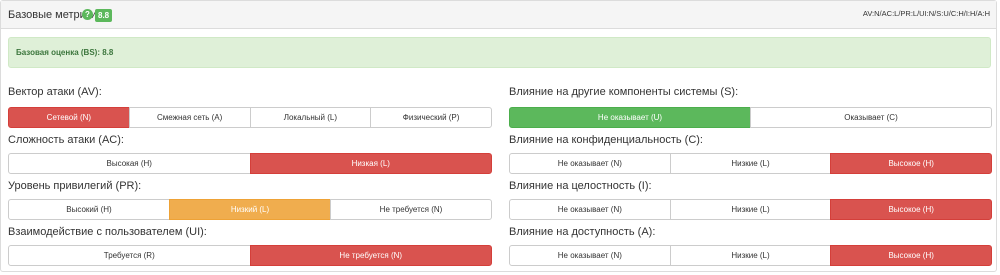  What do you see at coordinates (911, 255) in the screenshot?
I see `option-a-high: Высокое (H)` at bounding box center [911, 255].